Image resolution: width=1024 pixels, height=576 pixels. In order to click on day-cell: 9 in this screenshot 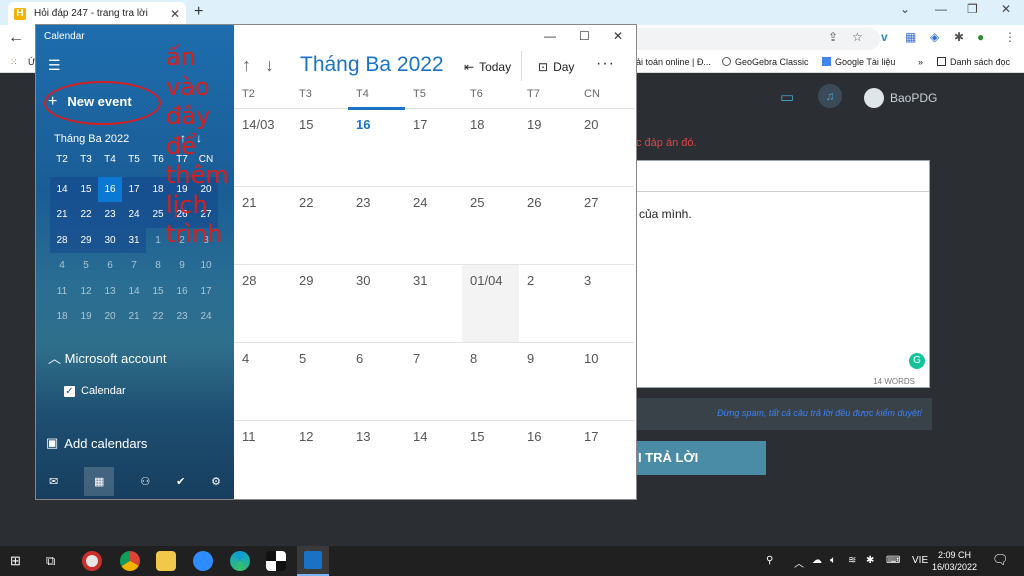, I will do `click(547, 381)`.